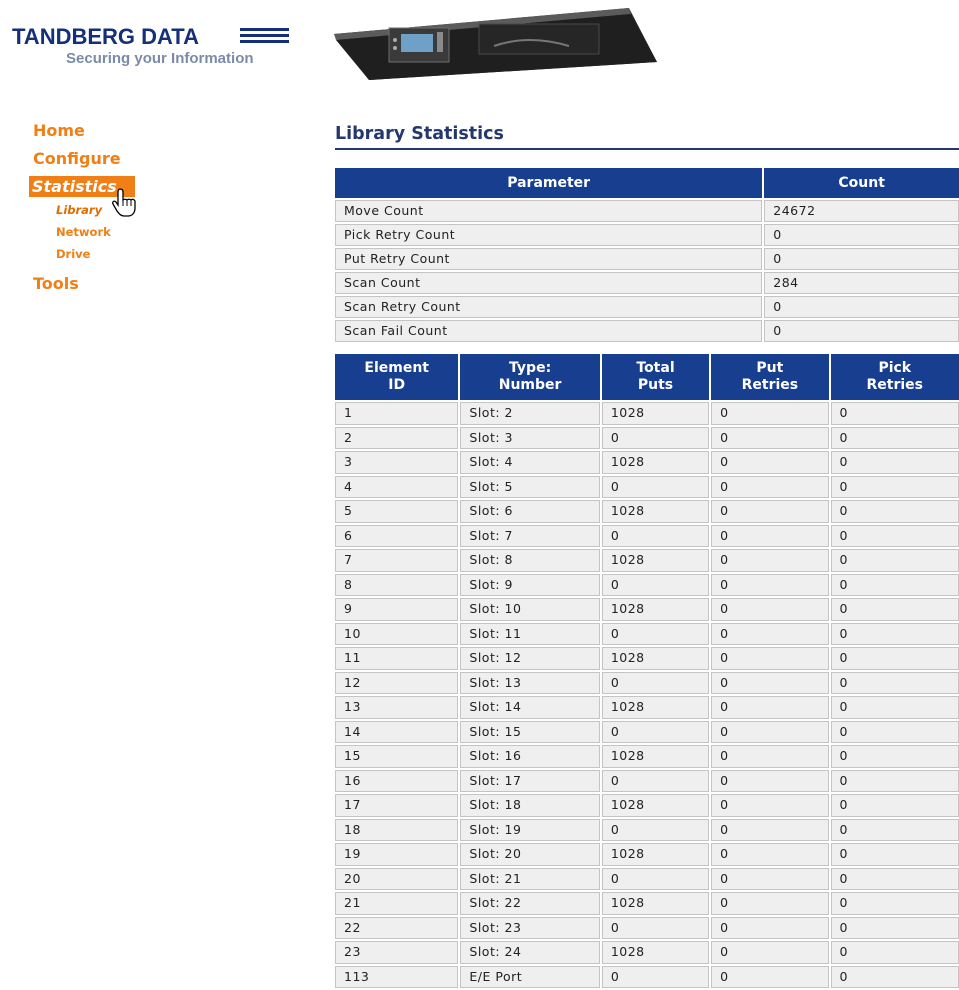 The width and height of the screenshot is (959, 990). I want to click on table-cell: 15, so click(397, 756).